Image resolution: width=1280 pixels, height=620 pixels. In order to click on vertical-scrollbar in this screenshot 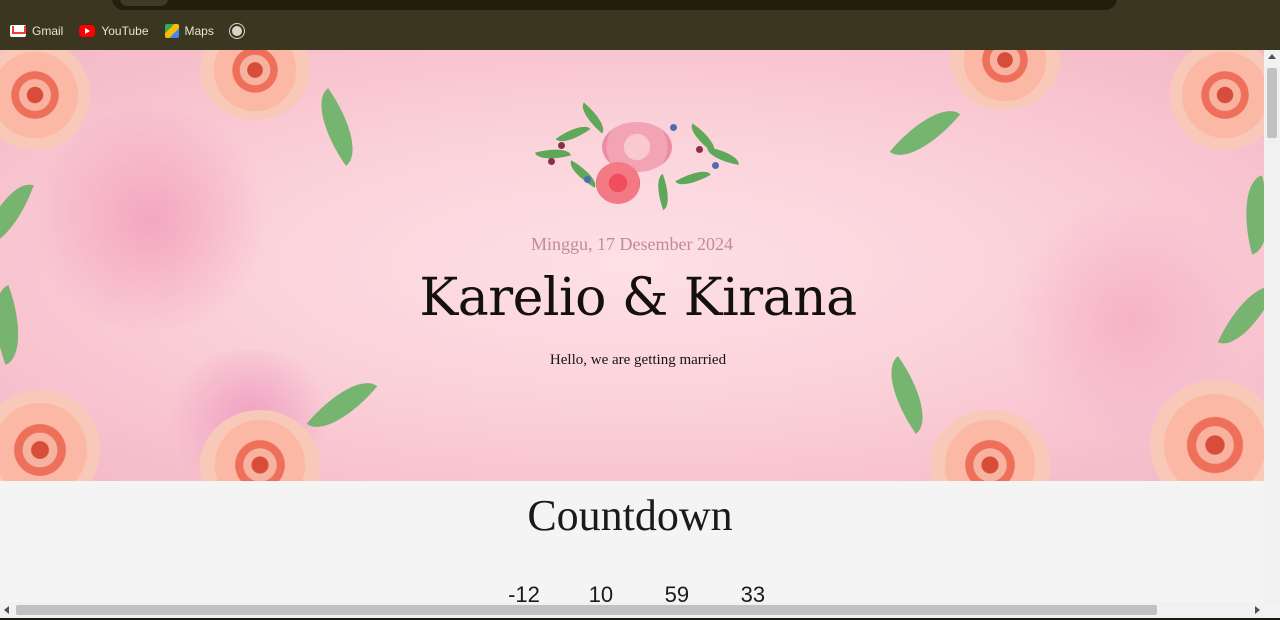, I will do `click(1272, 327)`.